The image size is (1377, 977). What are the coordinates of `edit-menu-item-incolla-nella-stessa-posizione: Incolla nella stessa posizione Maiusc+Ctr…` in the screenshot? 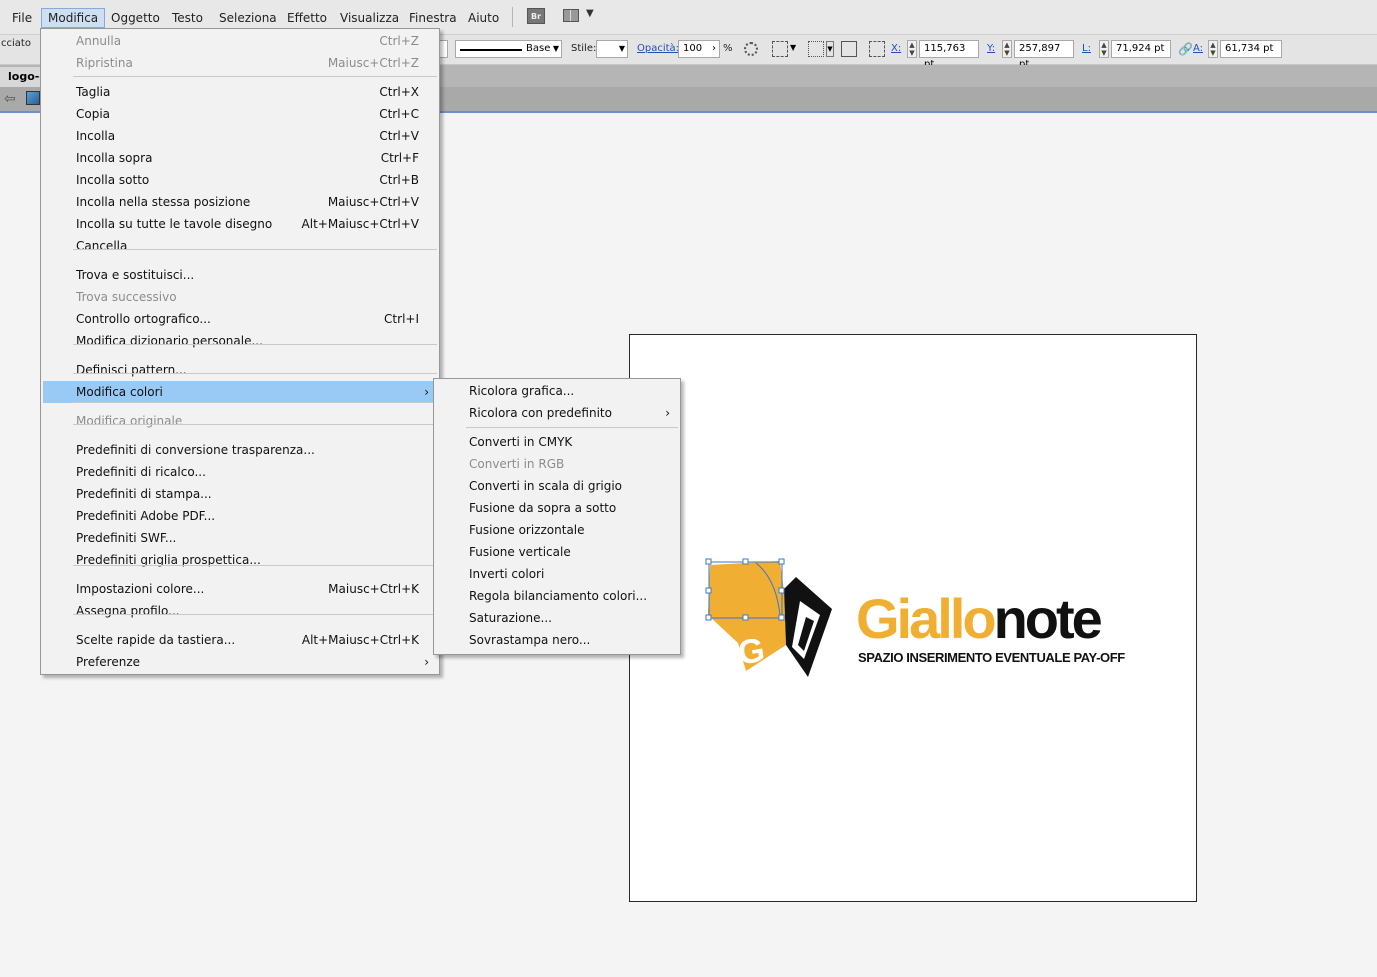 It's located at (240, 202).